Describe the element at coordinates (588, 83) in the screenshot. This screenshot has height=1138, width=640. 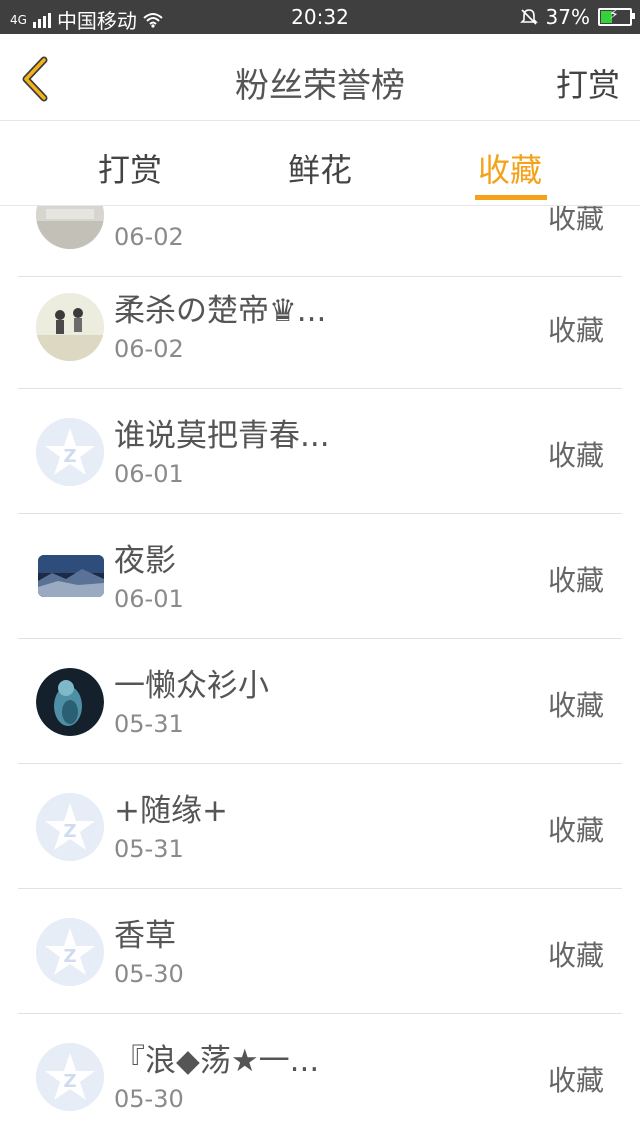
I see `reward-button: 打赏` at that location.